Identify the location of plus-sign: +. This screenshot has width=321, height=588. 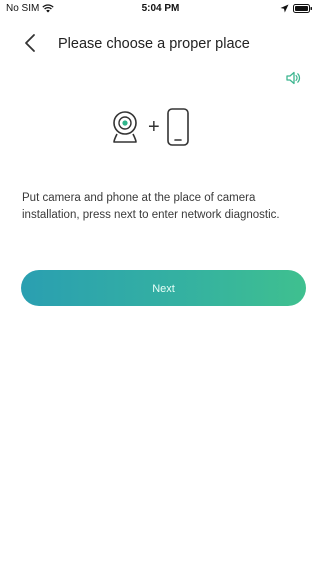
(154, 127).